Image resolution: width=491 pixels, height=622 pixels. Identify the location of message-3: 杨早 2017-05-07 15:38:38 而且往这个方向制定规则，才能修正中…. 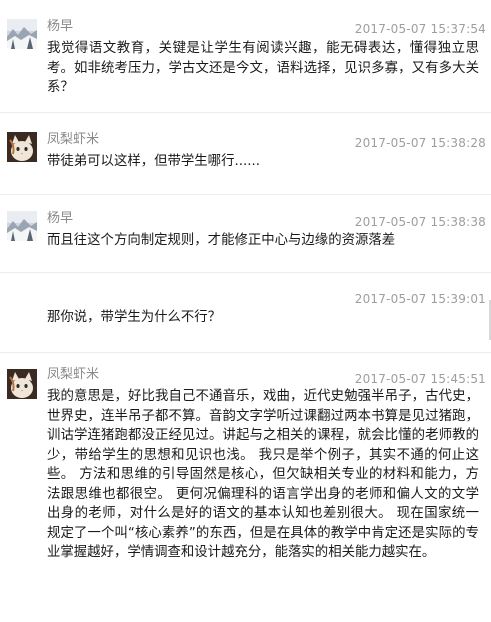
(245, 229).